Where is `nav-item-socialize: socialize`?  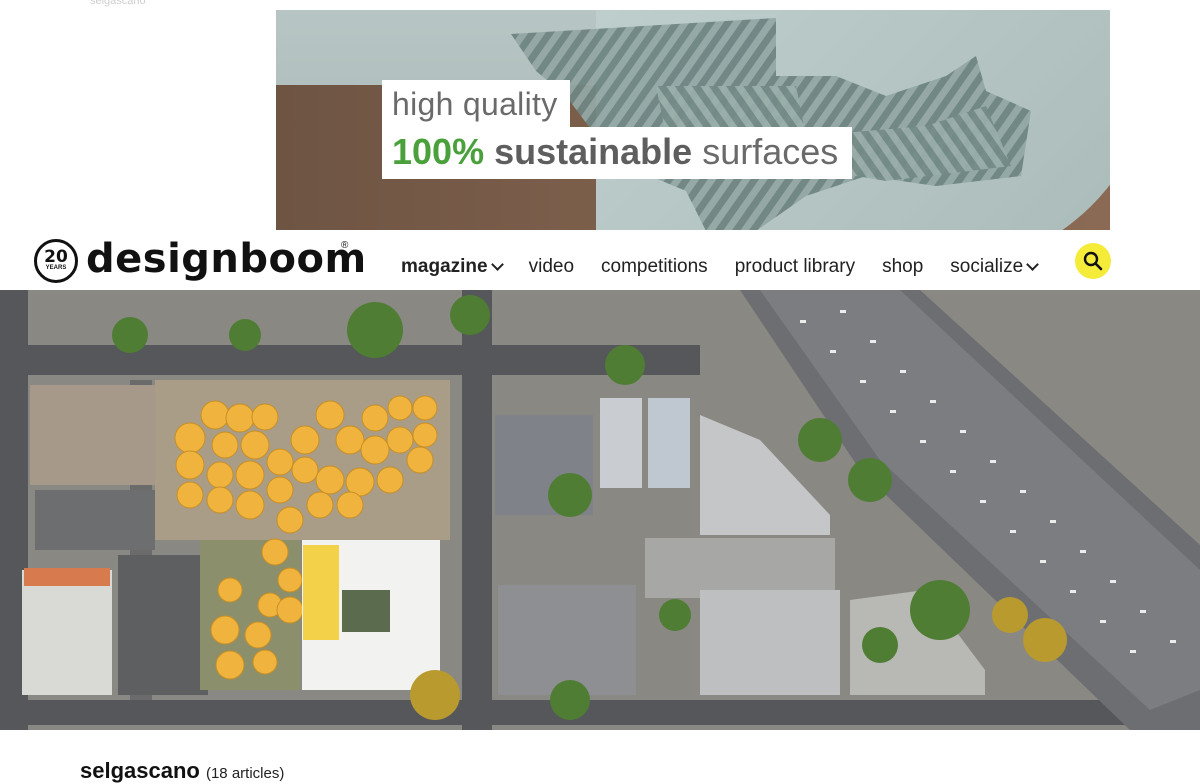 nav-item-socialize: socialize is located at coordinates (995, 267).